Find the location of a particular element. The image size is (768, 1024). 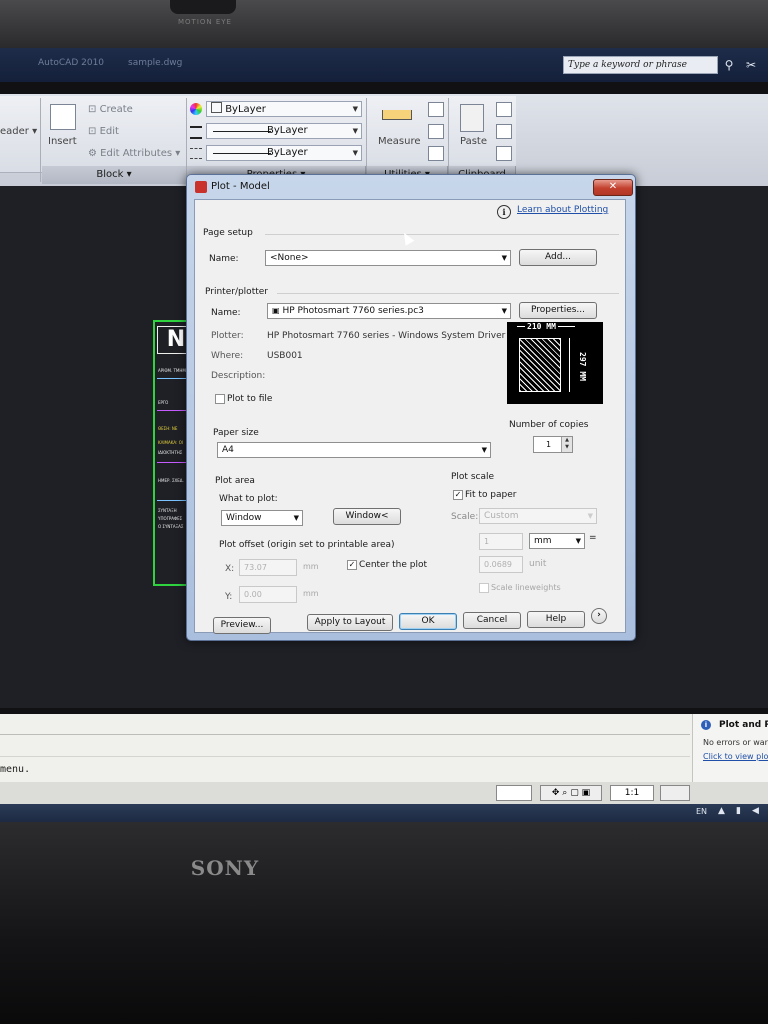

color-combo: ByLayer ▼ is located at coordinates (284, 109).